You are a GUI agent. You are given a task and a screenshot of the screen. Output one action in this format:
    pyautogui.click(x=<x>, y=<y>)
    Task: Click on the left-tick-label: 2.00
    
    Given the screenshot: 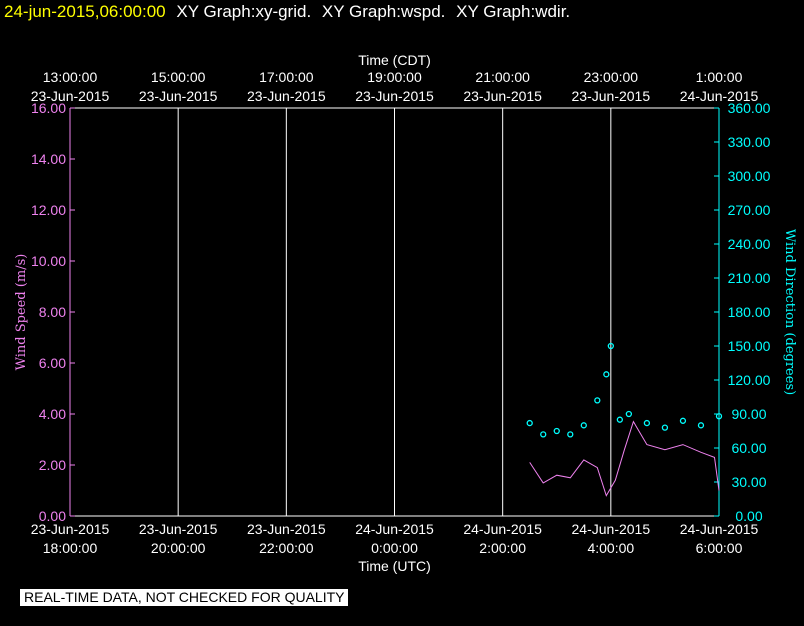 What is the action you would take?
    pyautogui.click(x=52, y=465)
    